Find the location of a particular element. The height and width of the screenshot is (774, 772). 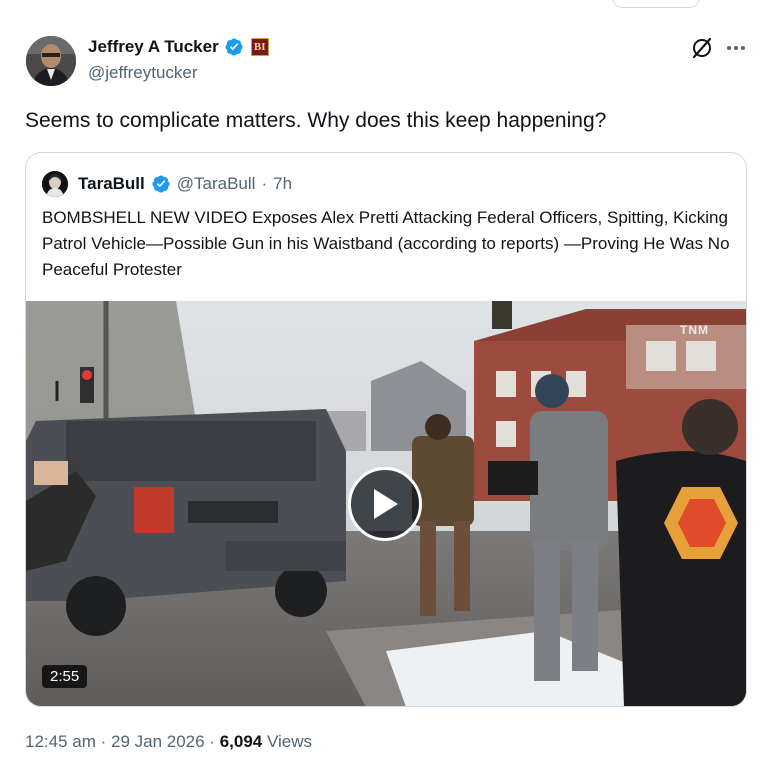

affiliation-badge-icon: BI is located at coordinates (259, 47).